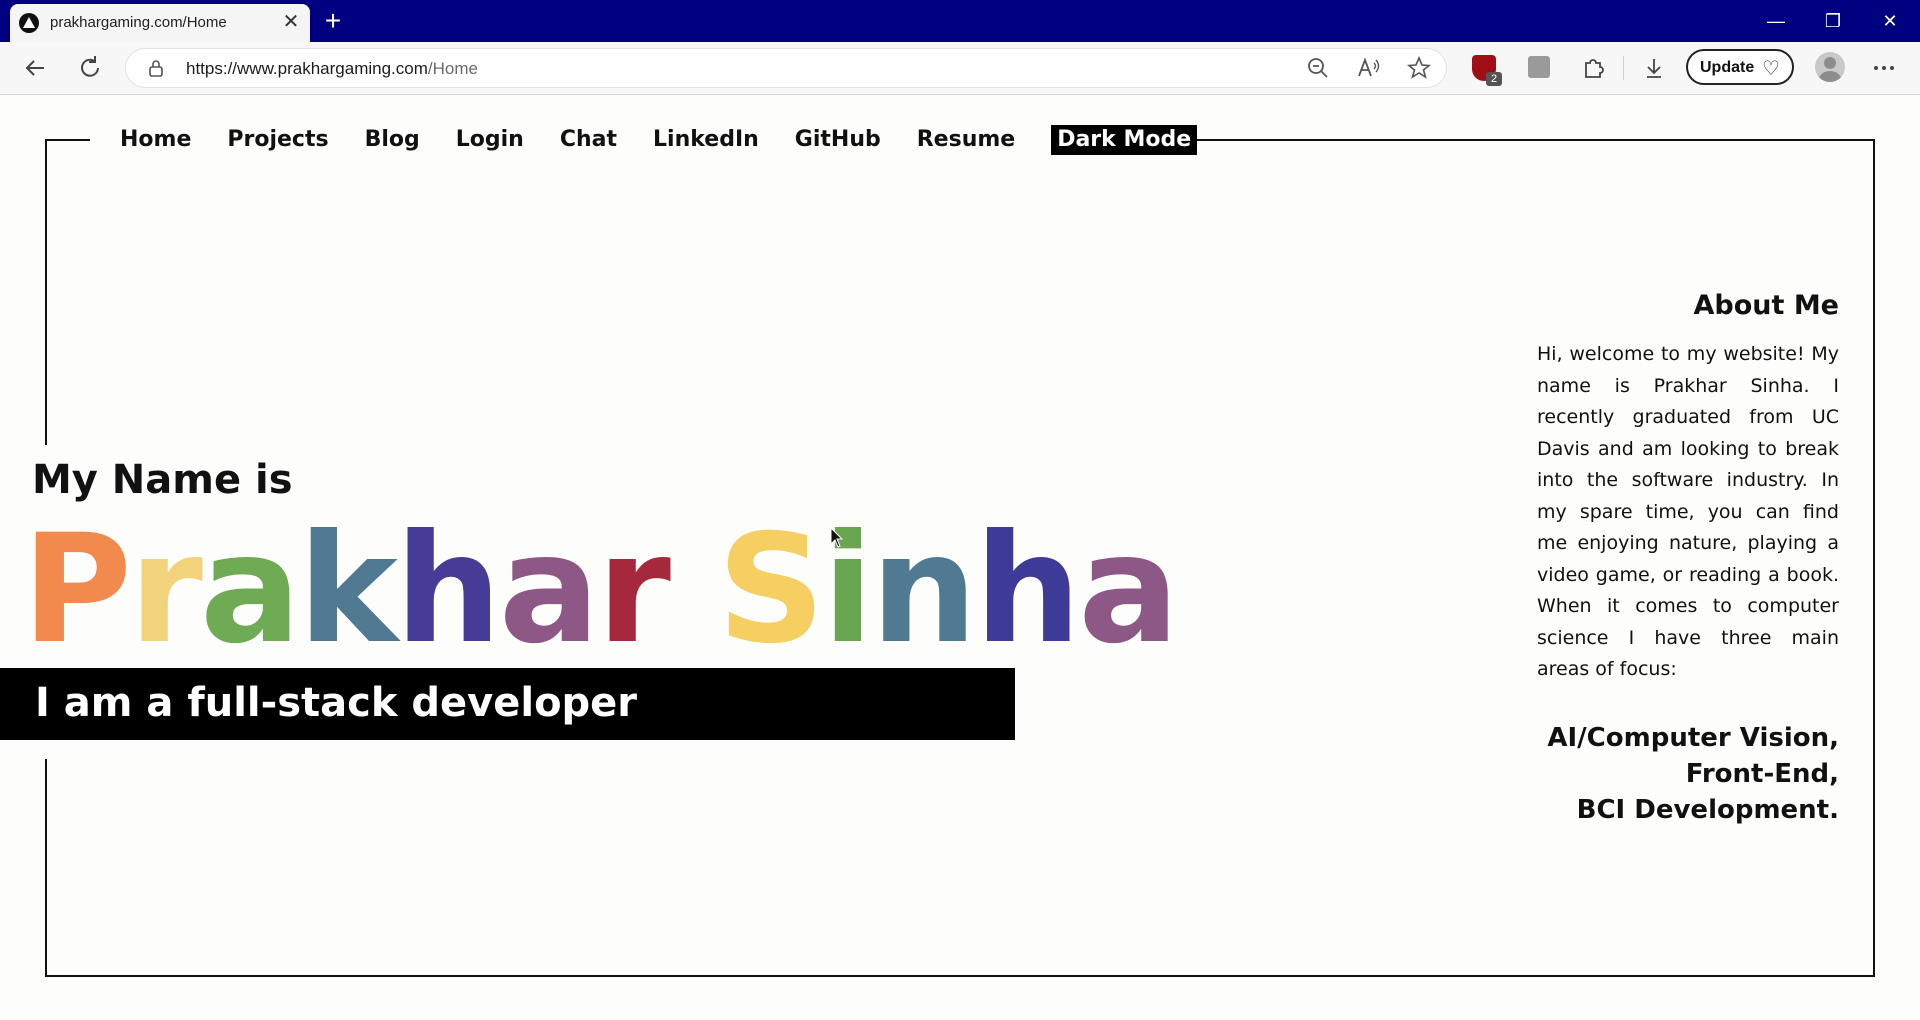  I want to click on intro-heading: My Name is, so click(162, 480).